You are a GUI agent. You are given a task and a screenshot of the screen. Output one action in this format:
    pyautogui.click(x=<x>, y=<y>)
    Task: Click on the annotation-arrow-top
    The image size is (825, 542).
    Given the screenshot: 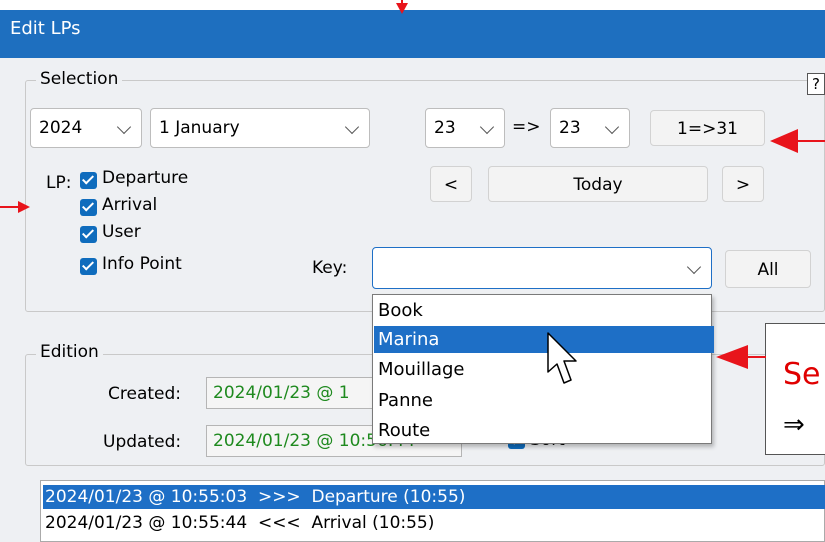 What is the action you would take?
    pyautogui.click(x=402, y=7)
    